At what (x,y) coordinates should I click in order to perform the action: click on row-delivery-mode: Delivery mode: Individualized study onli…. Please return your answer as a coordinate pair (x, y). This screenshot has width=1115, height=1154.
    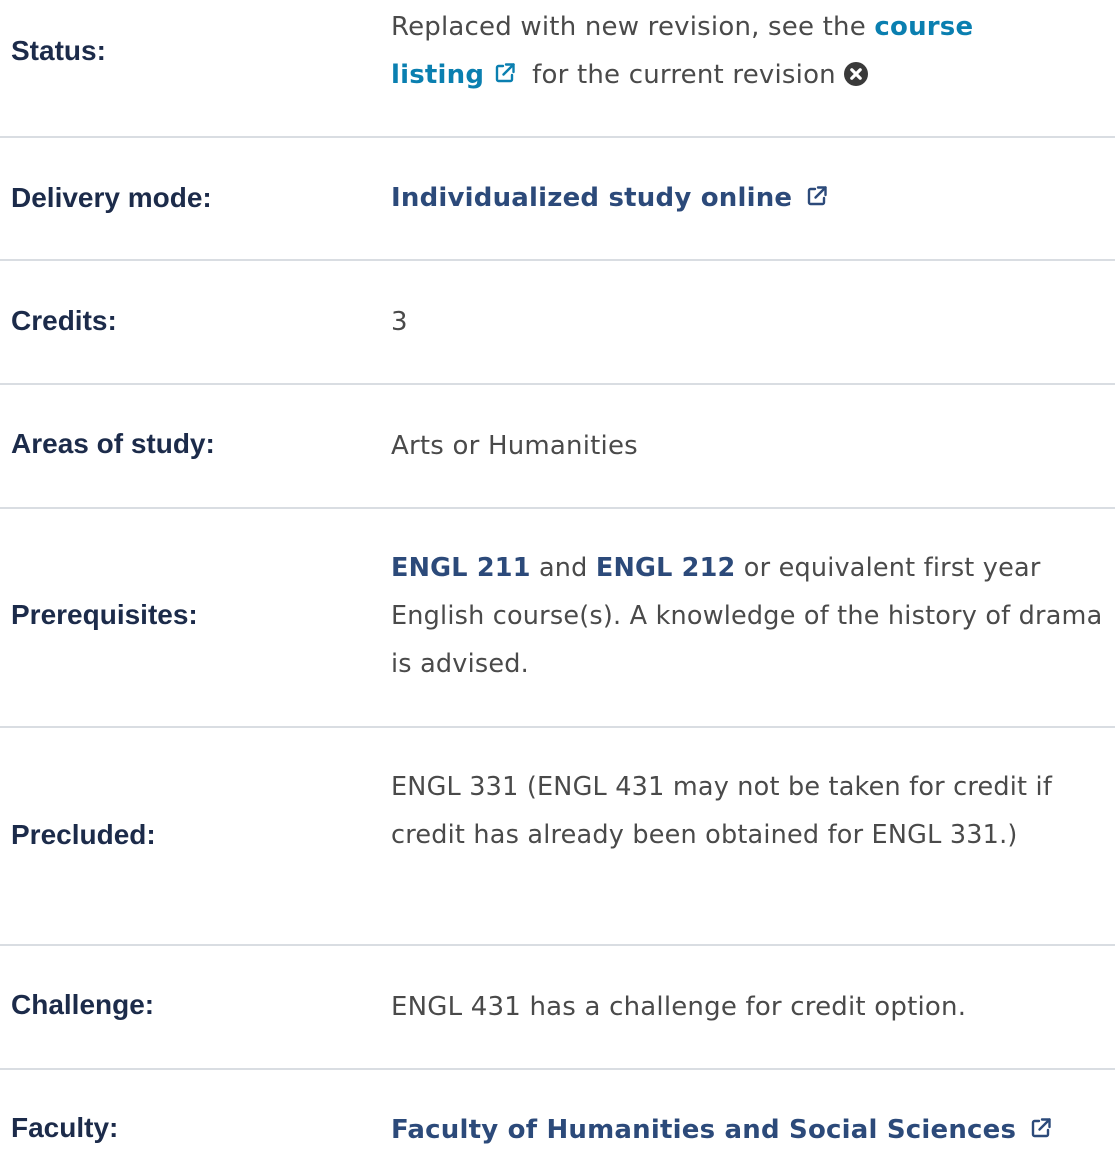
    Looking at the image, I should click on (557, 199).